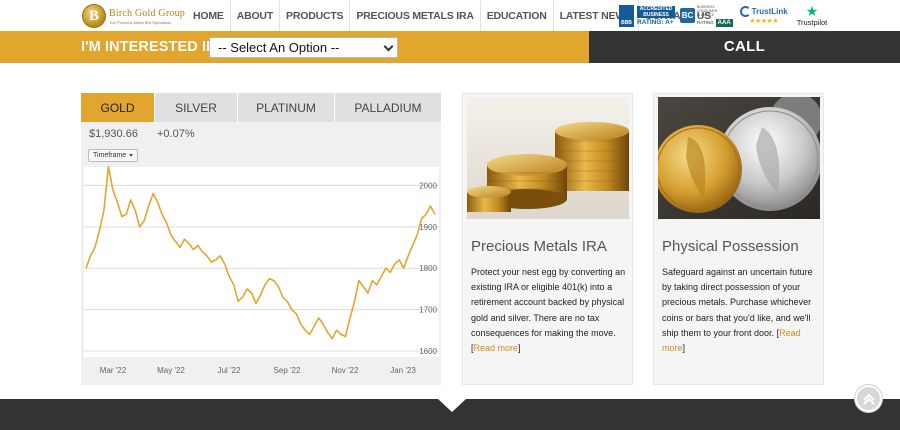 The width and height of the screenshot is (900, 430). I want to click on y-tick-label: 1600, so click(428, 351).